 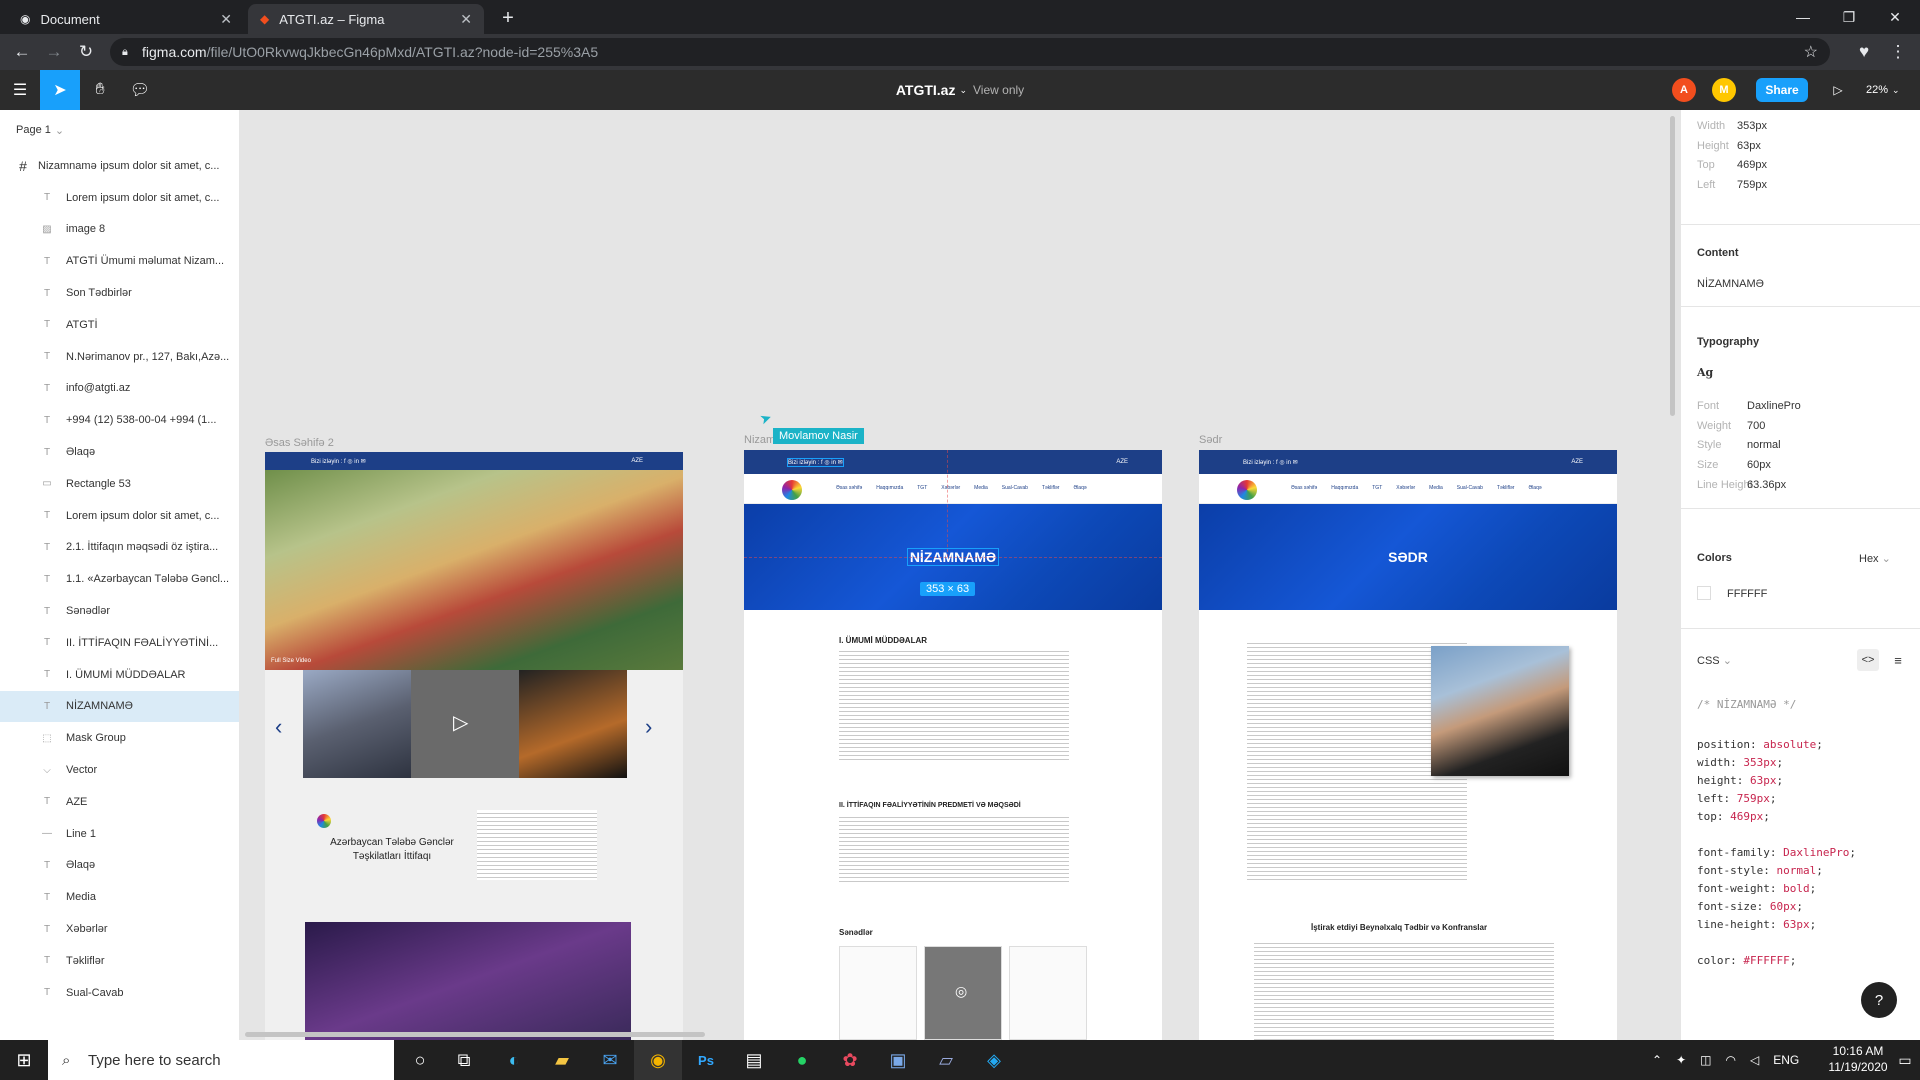 I want to click on doc-thumb: ◎, so click(x=963, y=993).